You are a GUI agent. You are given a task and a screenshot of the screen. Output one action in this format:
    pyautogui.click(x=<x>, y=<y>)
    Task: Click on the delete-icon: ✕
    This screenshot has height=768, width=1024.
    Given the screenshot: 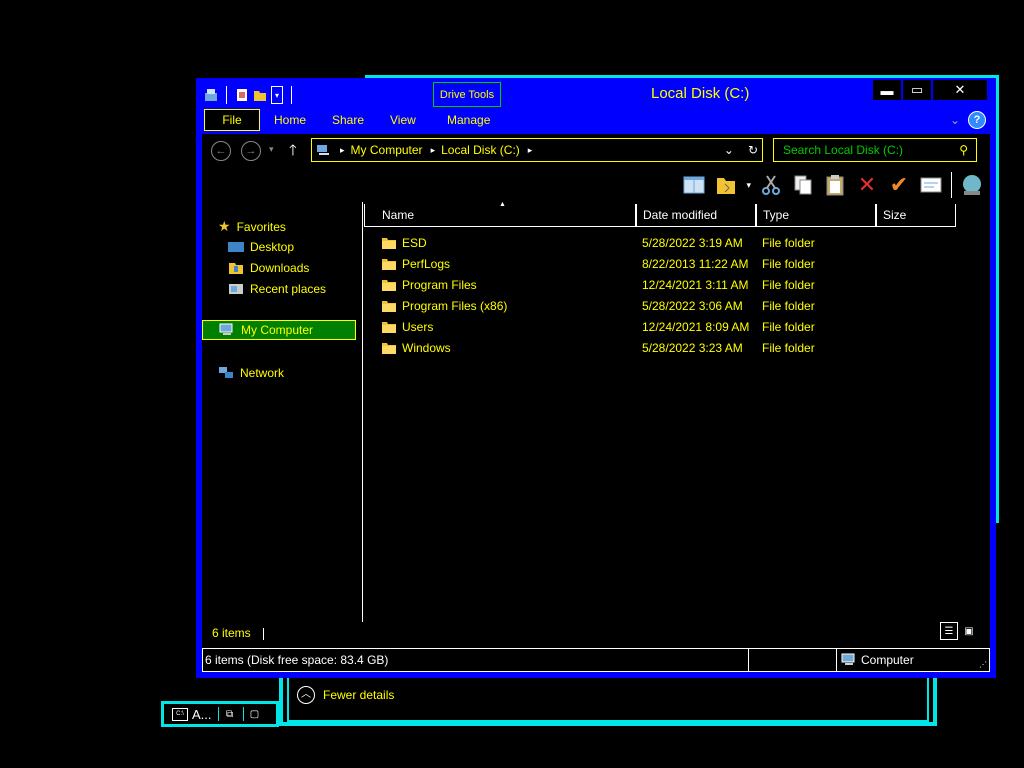 What is the action you would take?
    pyautogui.click(x=867, y=184)
    